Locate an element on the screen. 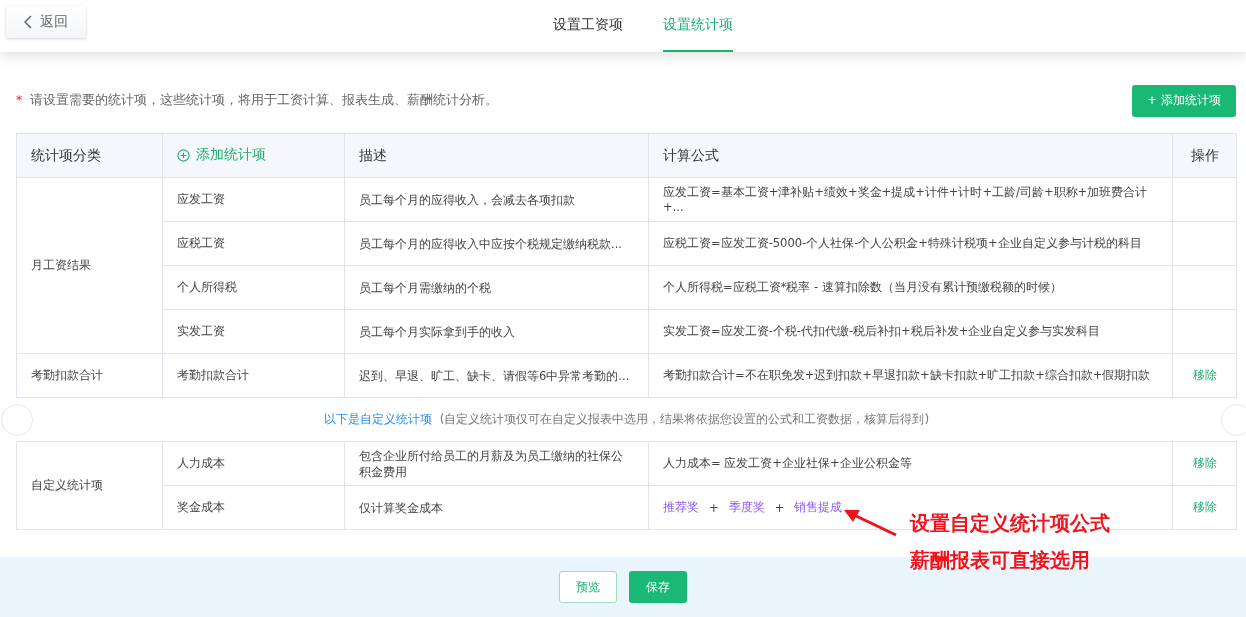 This screenshot has height=617, width=1246. category-cell: 月工资结果 is located at coordinates (61, 265).